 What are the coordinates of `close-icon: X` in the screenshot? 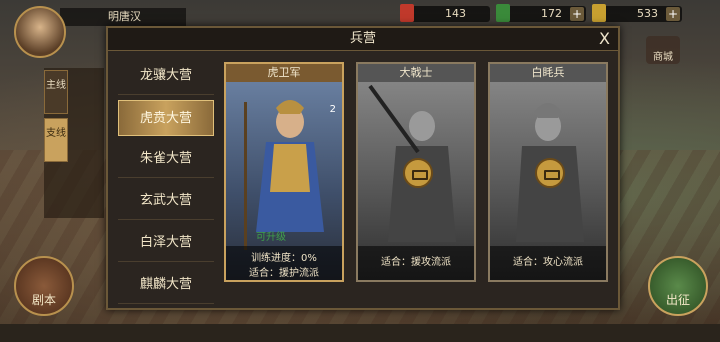 It's located at (604, 39).